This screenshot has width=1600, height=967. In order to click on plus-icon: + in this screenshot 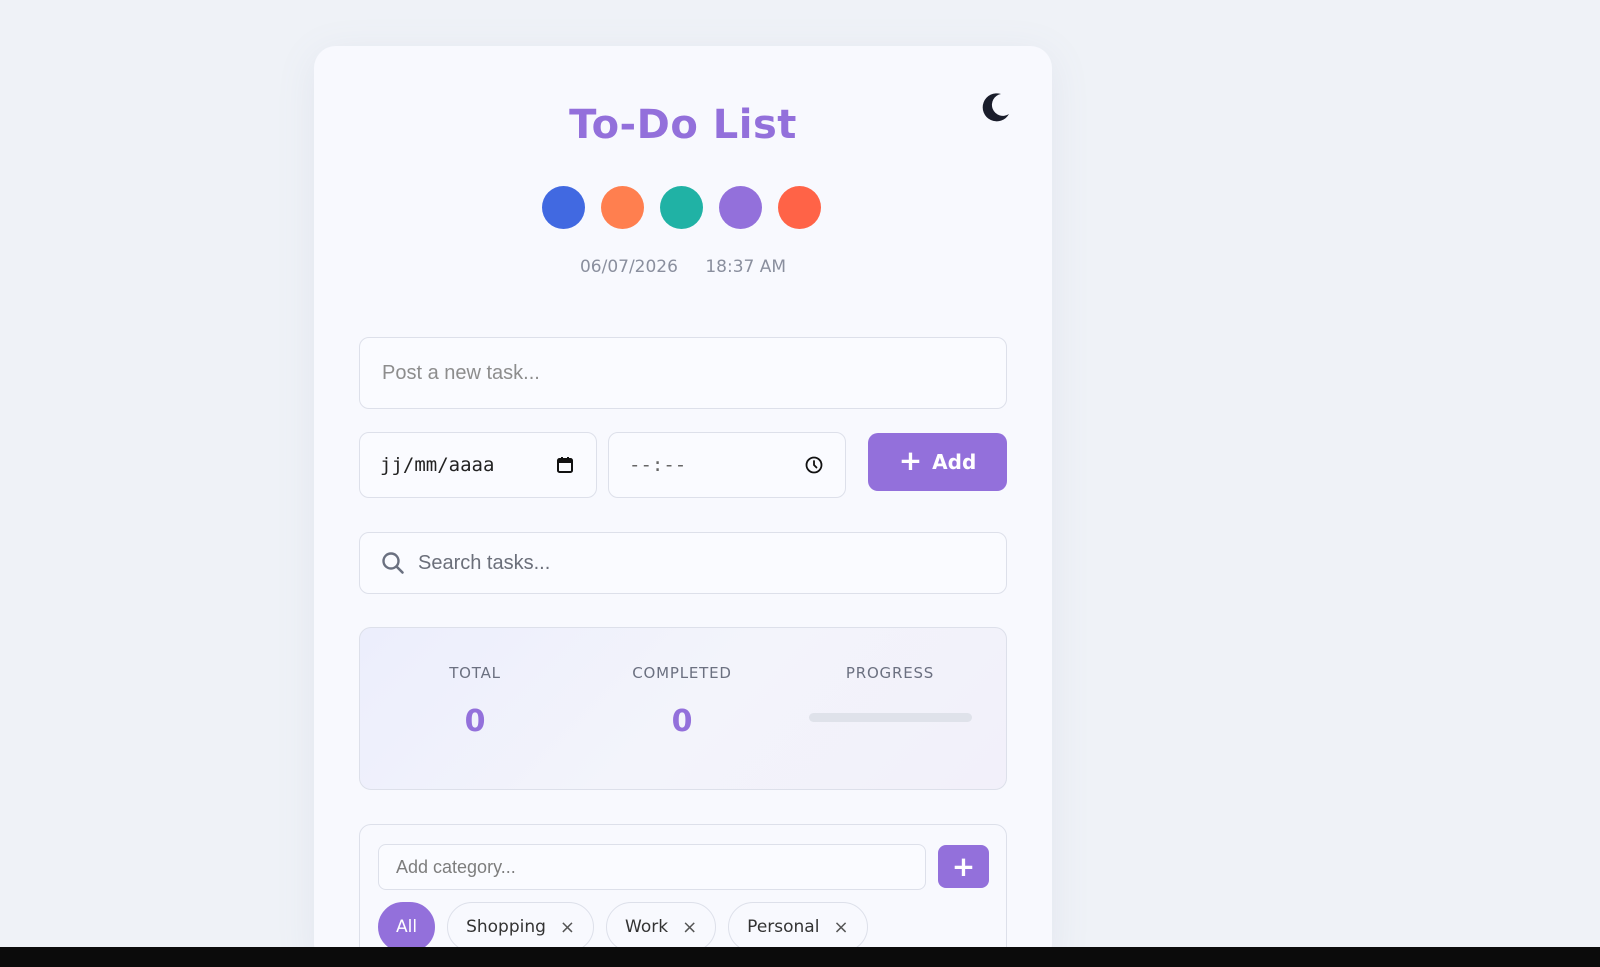, I will do `click(910, 460)`.